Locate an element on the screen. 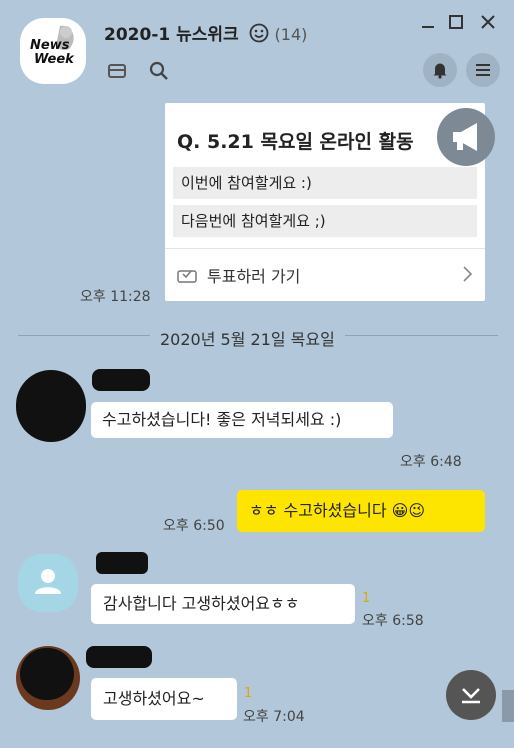 This screenshot has height=748, width=514. message-bubble: 수고하셨습니다! 좋은 저녁되세요 :) is located at coordinates (242, 420).